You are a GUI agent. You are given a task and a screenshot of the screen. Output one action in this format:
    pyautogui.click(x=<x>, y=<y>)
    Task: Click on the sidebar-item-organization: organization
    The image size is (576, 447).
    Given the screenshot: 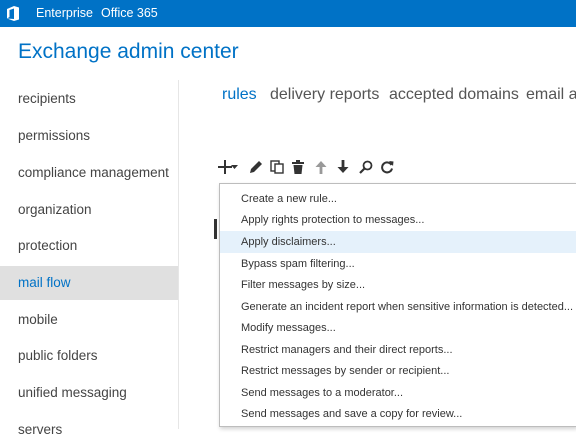 What is the action you would take?
    pyautogui.click(x=89, y=210)
    